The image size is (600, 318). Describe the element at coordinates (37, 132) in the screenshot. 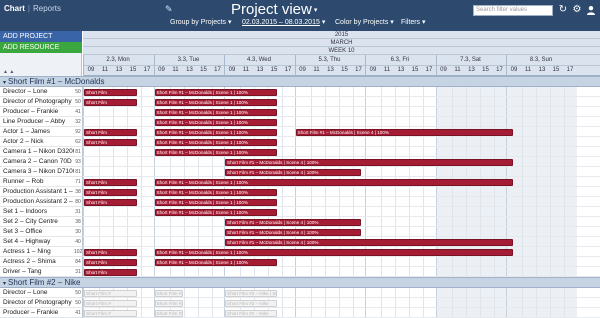

I see `resource-name: Actor 1 – James` at that location.